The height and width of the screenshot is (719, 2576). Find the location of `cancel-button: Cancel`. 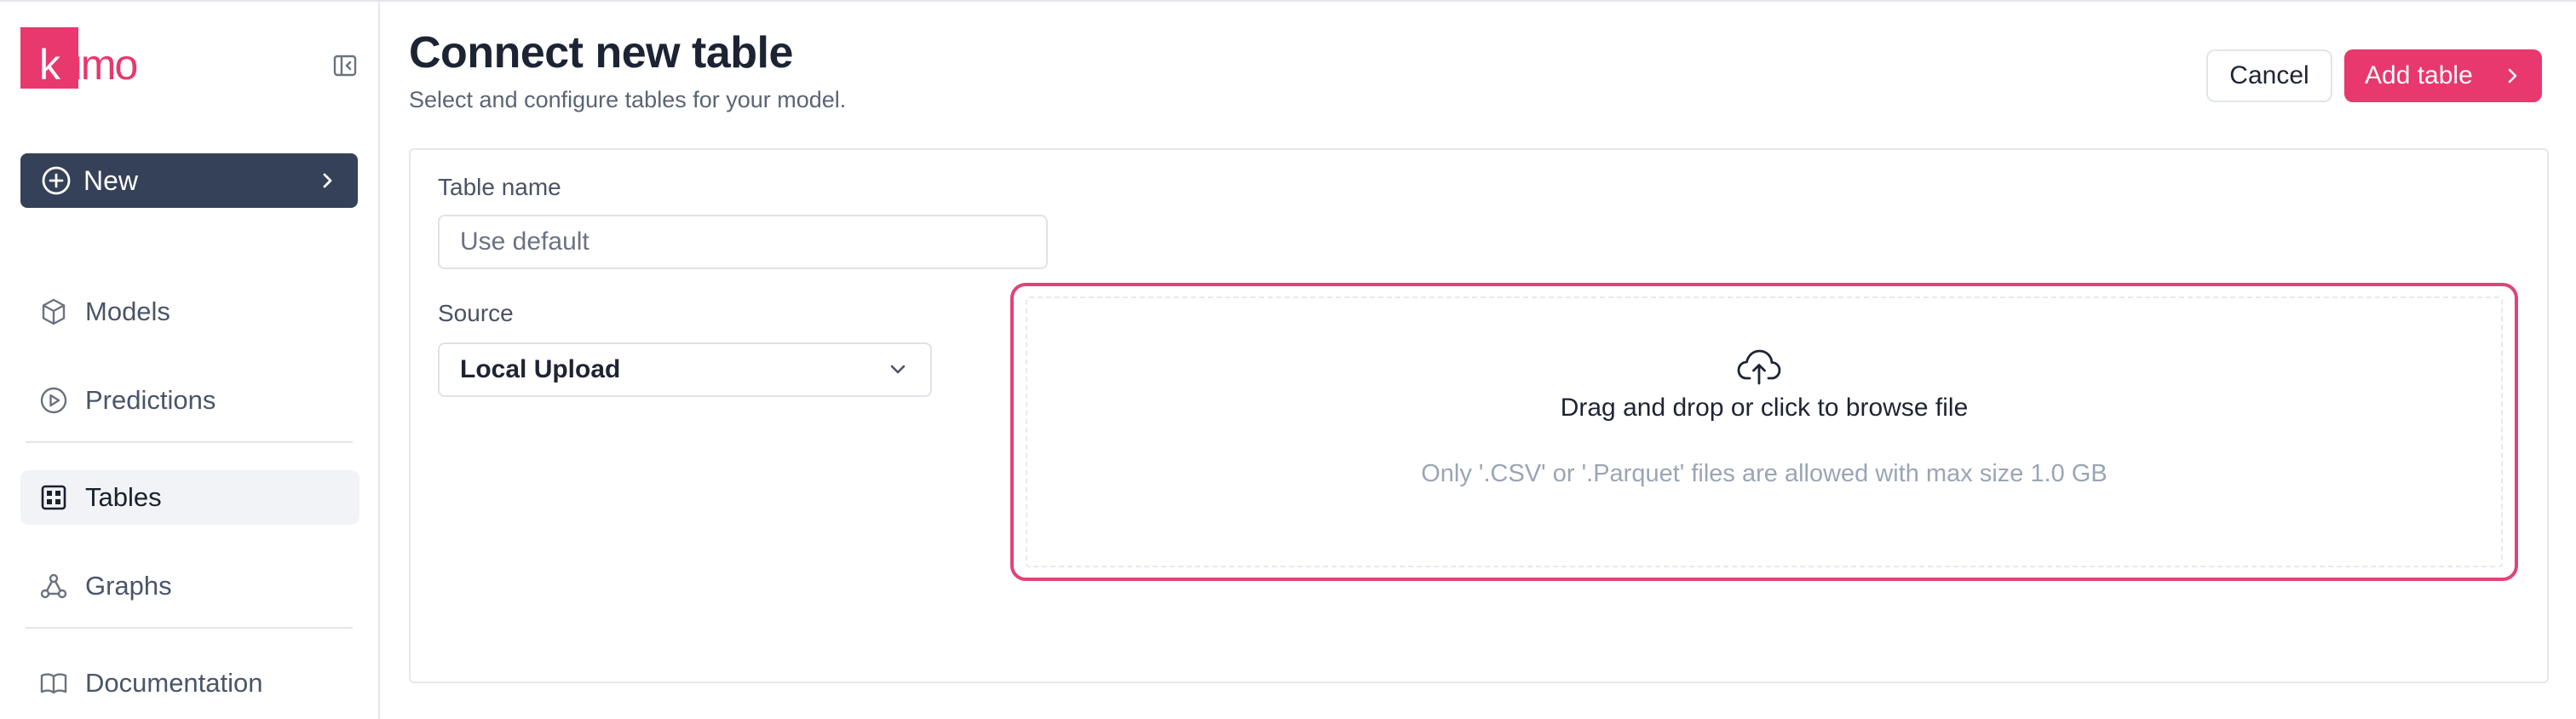

cancel-button: Cancel is located at coordinates (2269, 75).